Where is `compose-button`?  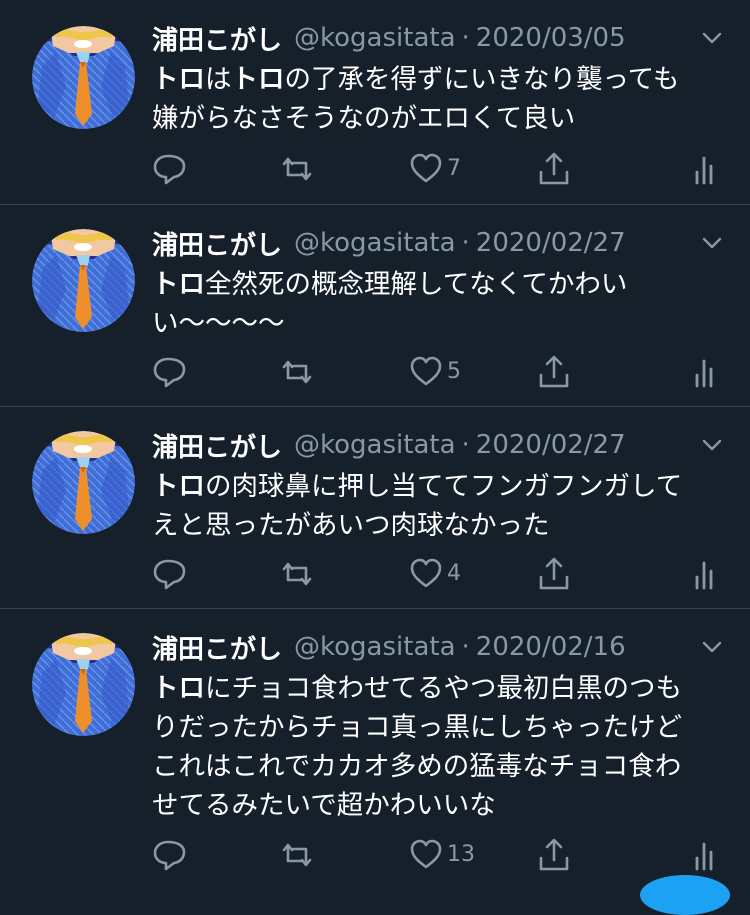
compose-button is located at coordinates (685, 895).